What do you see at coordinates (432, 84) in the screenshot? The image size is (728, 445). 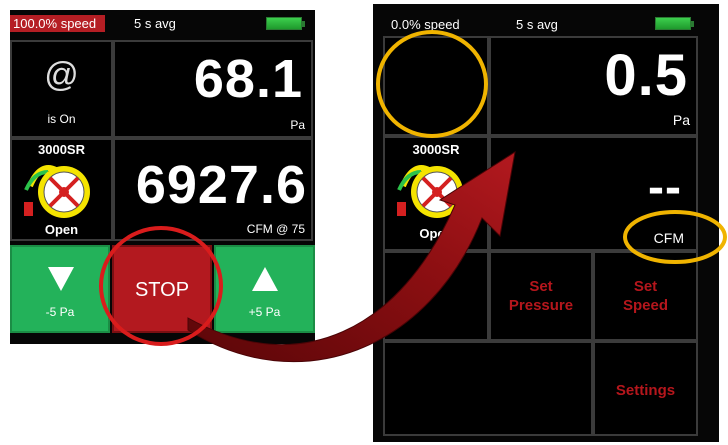 I see `status-highlight-circle` at bounding box center [432, 84].